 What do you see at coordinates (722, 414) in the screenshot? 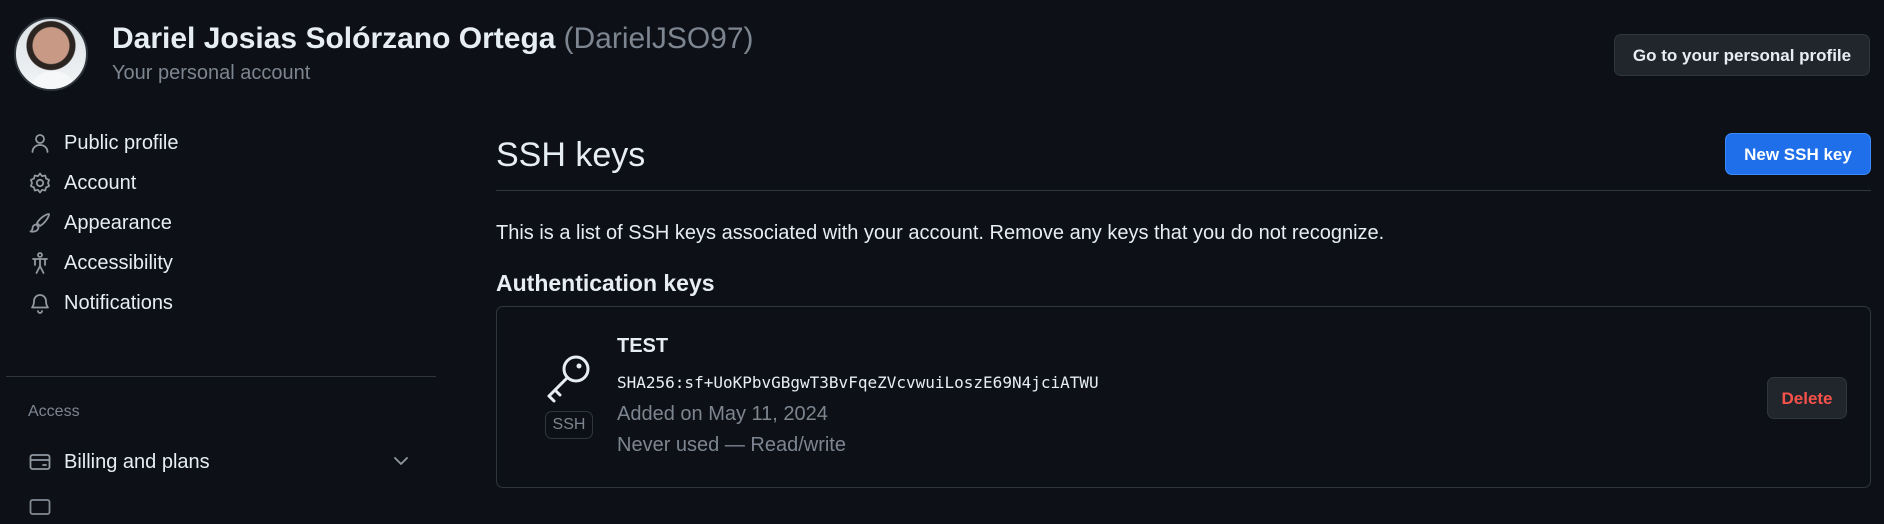
I see `key-added-date: Added on May 11, 2024` at bounding box center [722, 414].